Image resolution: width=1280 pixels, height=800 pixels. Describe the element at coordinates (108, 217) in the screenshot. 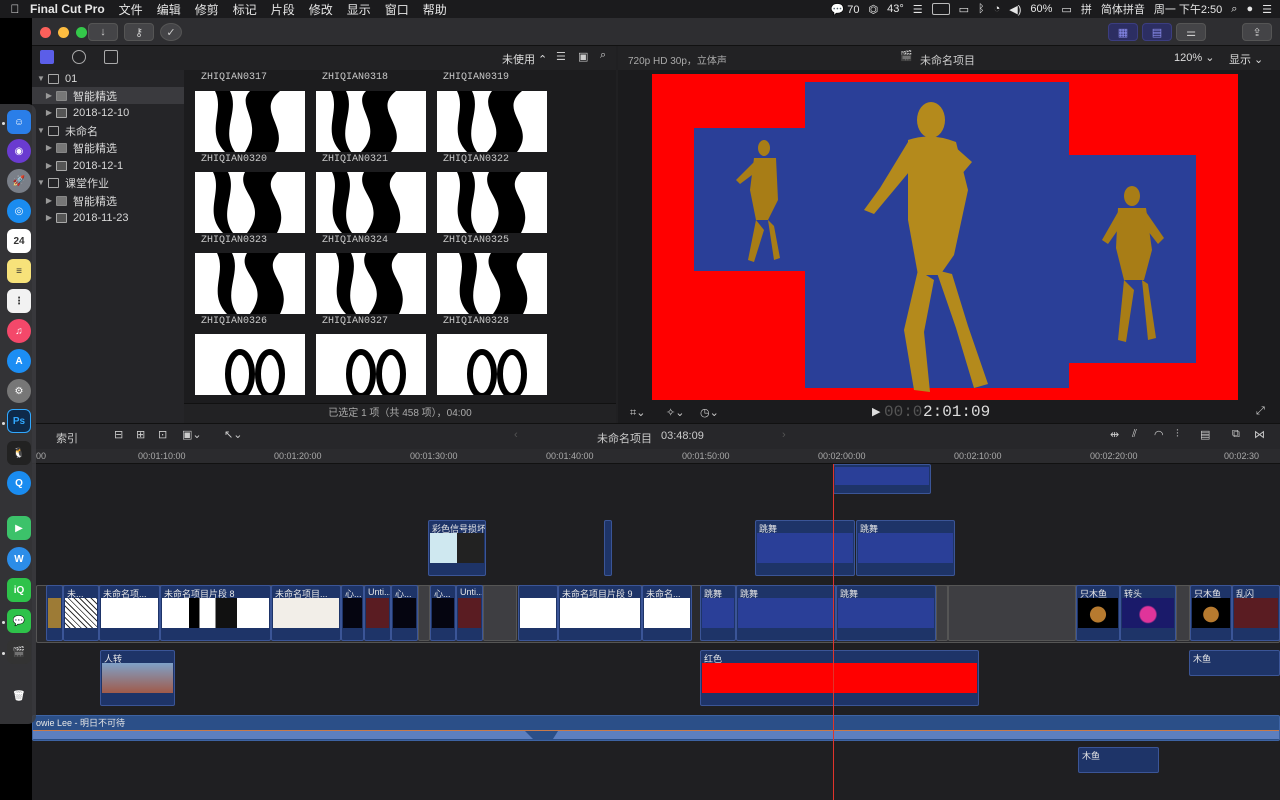

I see `library-item: ▶ 2018-11-23` at that location.